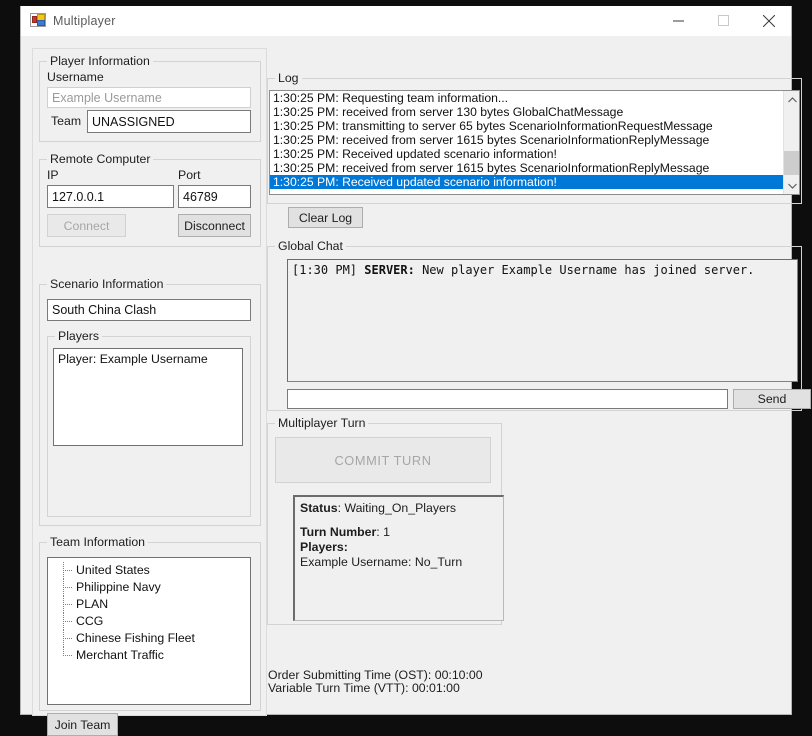 This screenshot has width=812, height=736. I want to click on global-chat-title: Global Chat, so click(310, 246).